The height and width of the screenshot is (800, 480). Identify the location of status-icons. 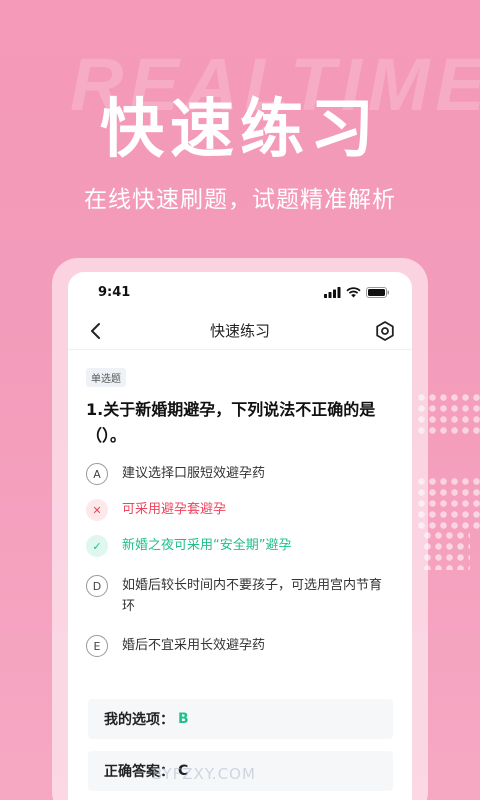
(357, 292).